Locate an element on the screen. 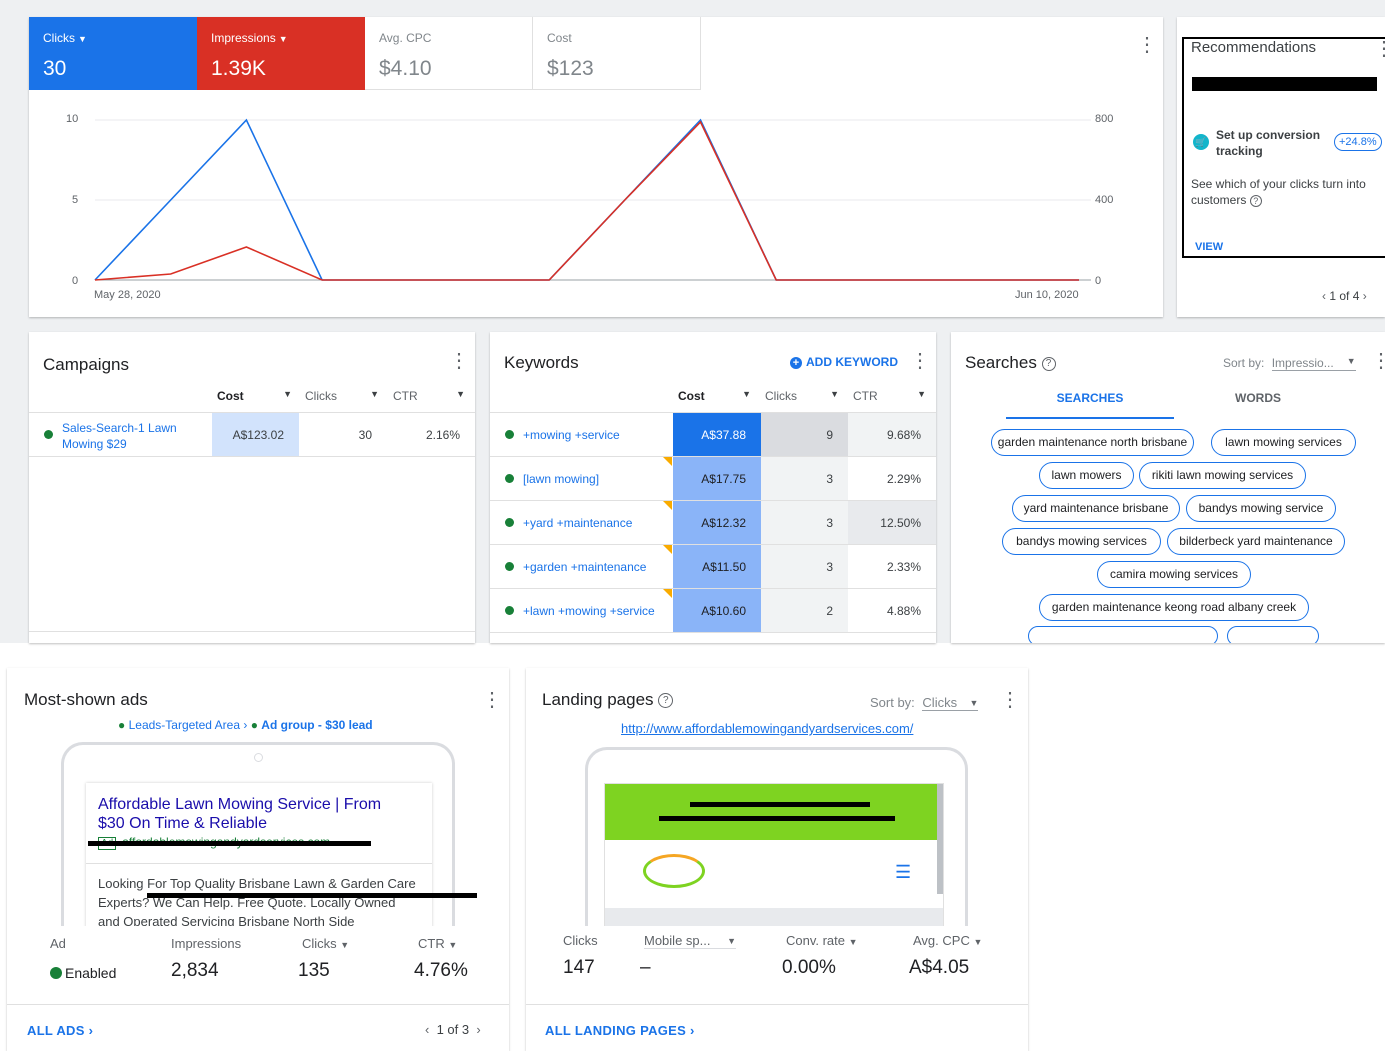 Image resolution: width=1385 pixels, height=1051 pixels. landing-cpc-value: A$4.05 is located at coordinates (939, 967).